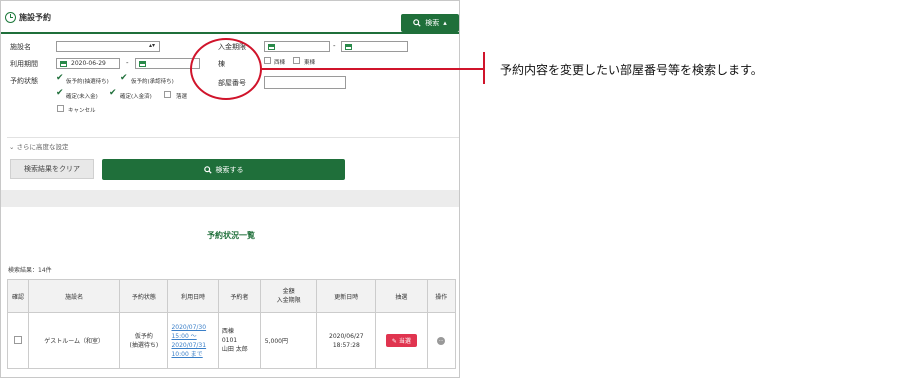 The height and width of the screenshot is (378, 900). What do you see at coordinates (82, 111) in the screenshot?
I see `status-option-5: キャンセル` at bounding box center [82, 111].